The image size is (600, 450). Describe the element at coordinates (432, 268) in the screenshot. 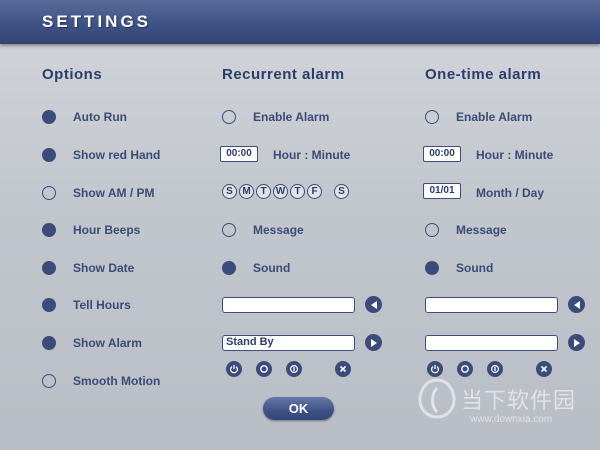

I see `onetime-sound-radio` at that location.